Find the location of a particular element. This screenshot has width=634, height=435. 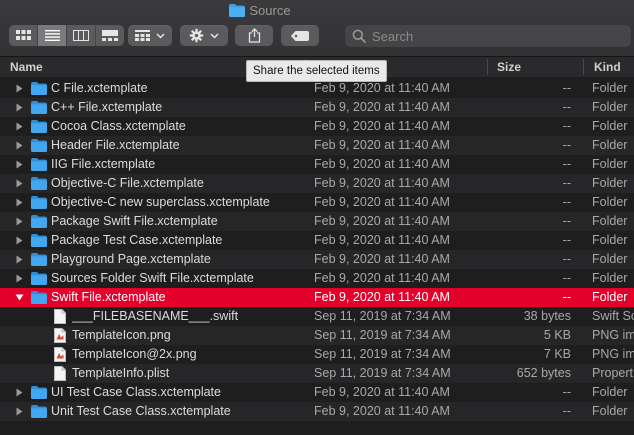

column-view-button is located at coordinates (81, 35).